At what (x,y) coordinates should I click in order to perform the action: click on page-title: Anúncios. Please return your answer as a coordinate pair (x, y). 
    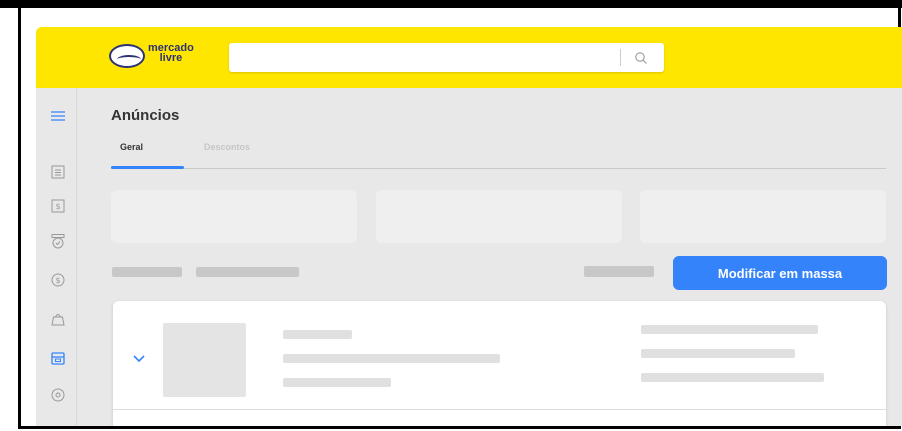
    Looking at the image, I should click on (145, 115).